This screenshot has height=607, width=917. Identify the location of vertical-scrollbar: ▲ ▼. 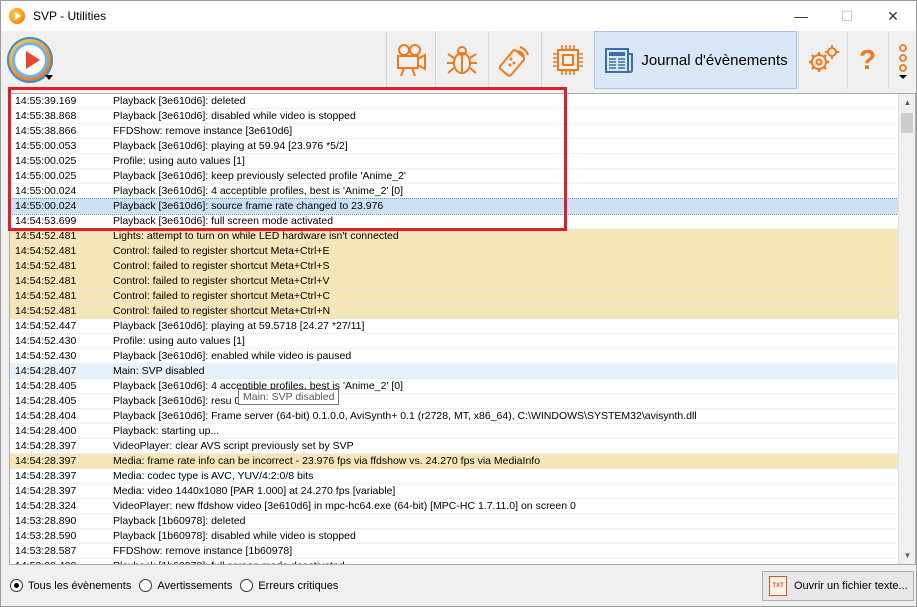
(906, 329).